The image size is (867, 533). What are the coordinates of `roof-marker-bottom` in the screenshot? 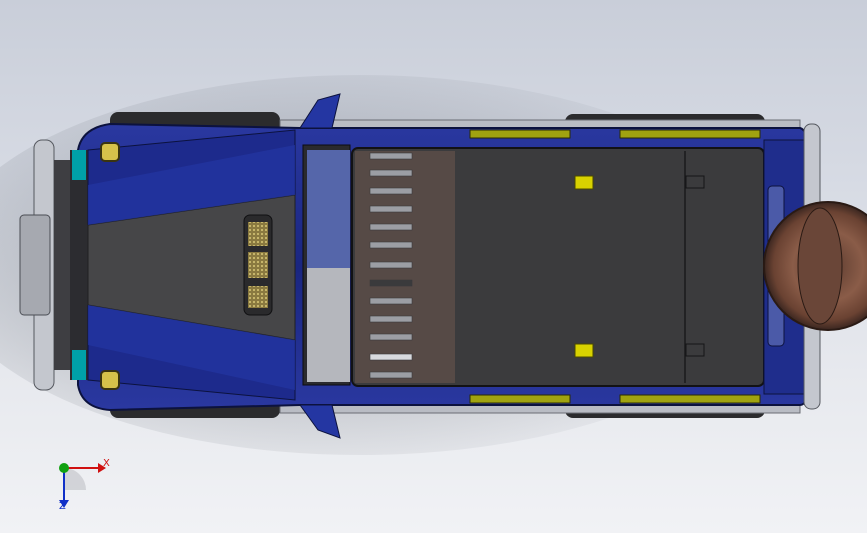 It's located at (584, 350).